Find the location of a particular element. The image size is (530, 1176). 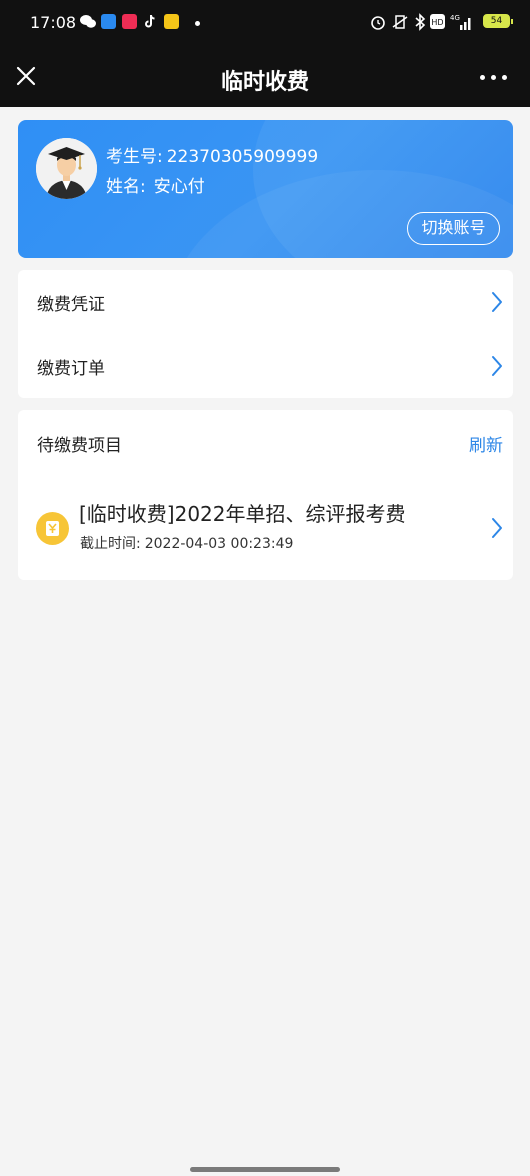

svg-text: HD is located at coordinates (437, 22).